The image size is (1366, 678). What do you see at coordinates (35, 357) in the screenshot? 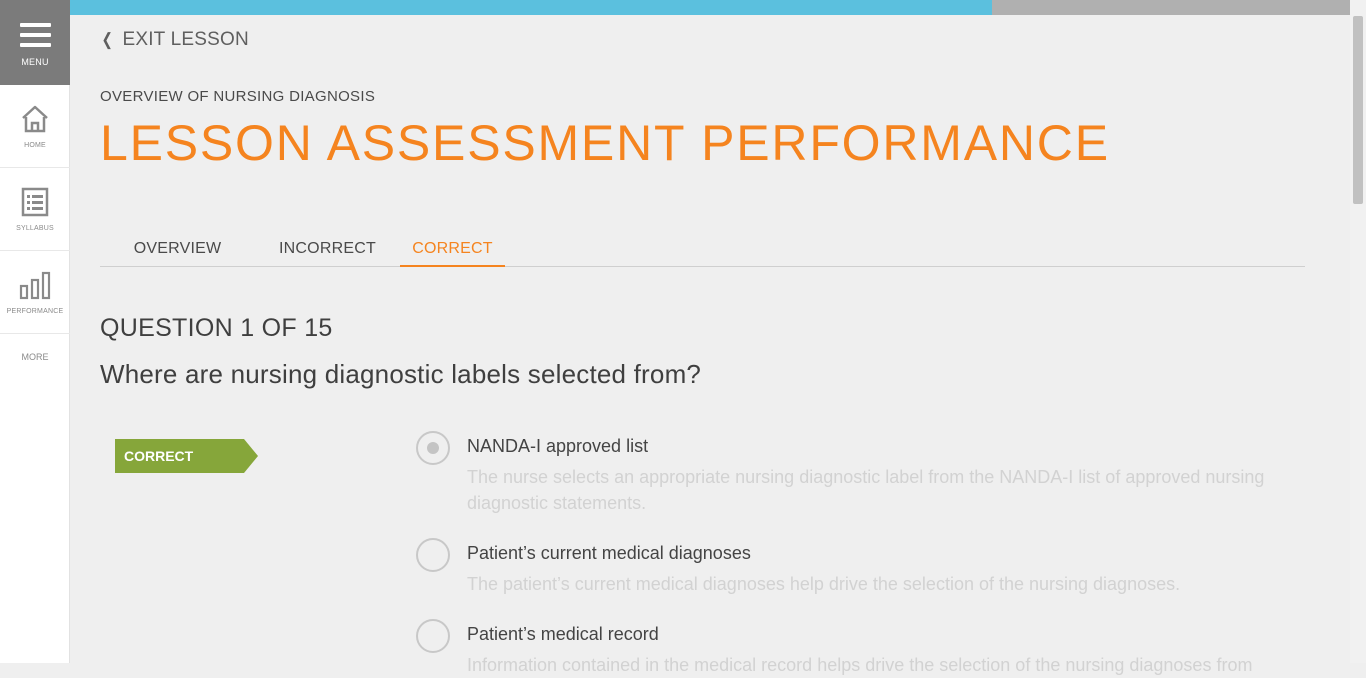
I see `sidebar-more-link: MORE` at bounding box center [35, 357].